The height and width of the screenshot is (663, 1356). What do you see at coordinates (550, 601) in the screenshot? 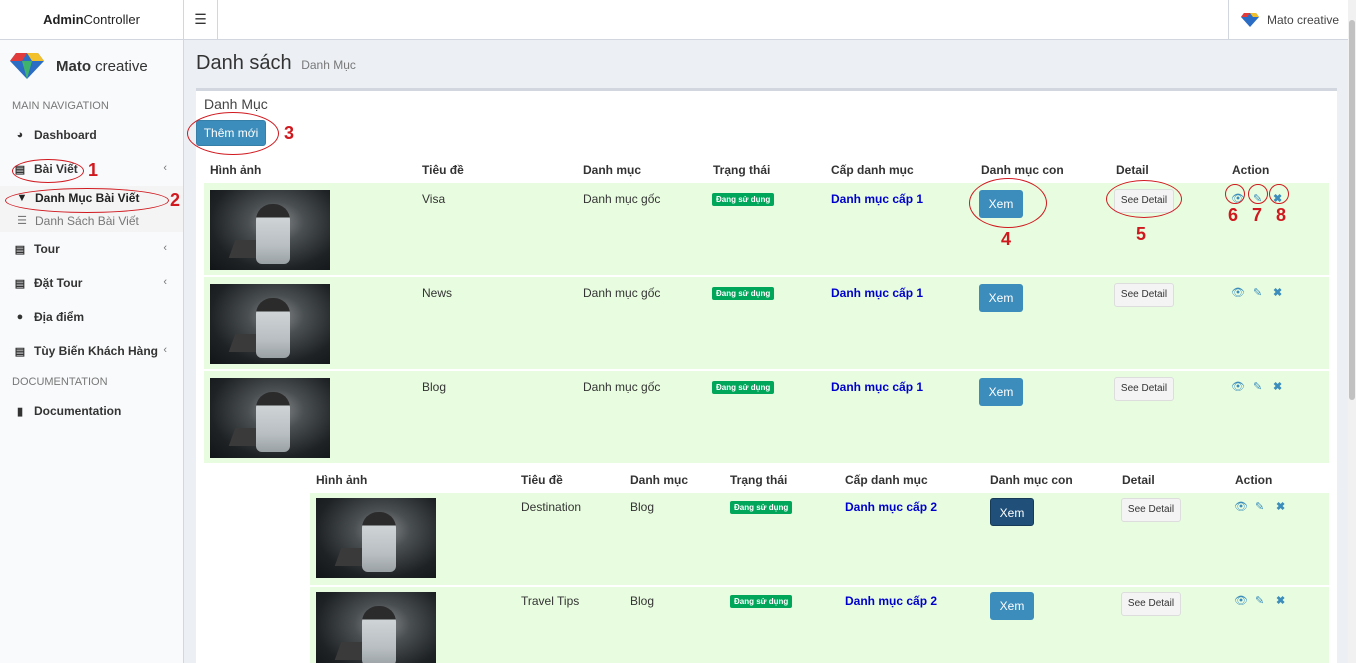
I see `row-title: Travel Tips` at bounding box center [550, 601].